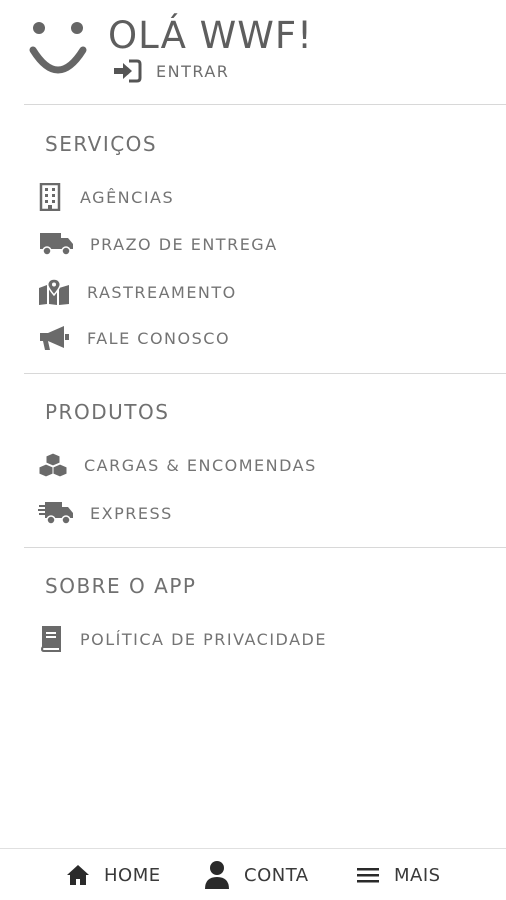  What do you see at coordinates (54, 338) in the screenshot?
I see `megaphone-icon` at bounding box center [54, 338].